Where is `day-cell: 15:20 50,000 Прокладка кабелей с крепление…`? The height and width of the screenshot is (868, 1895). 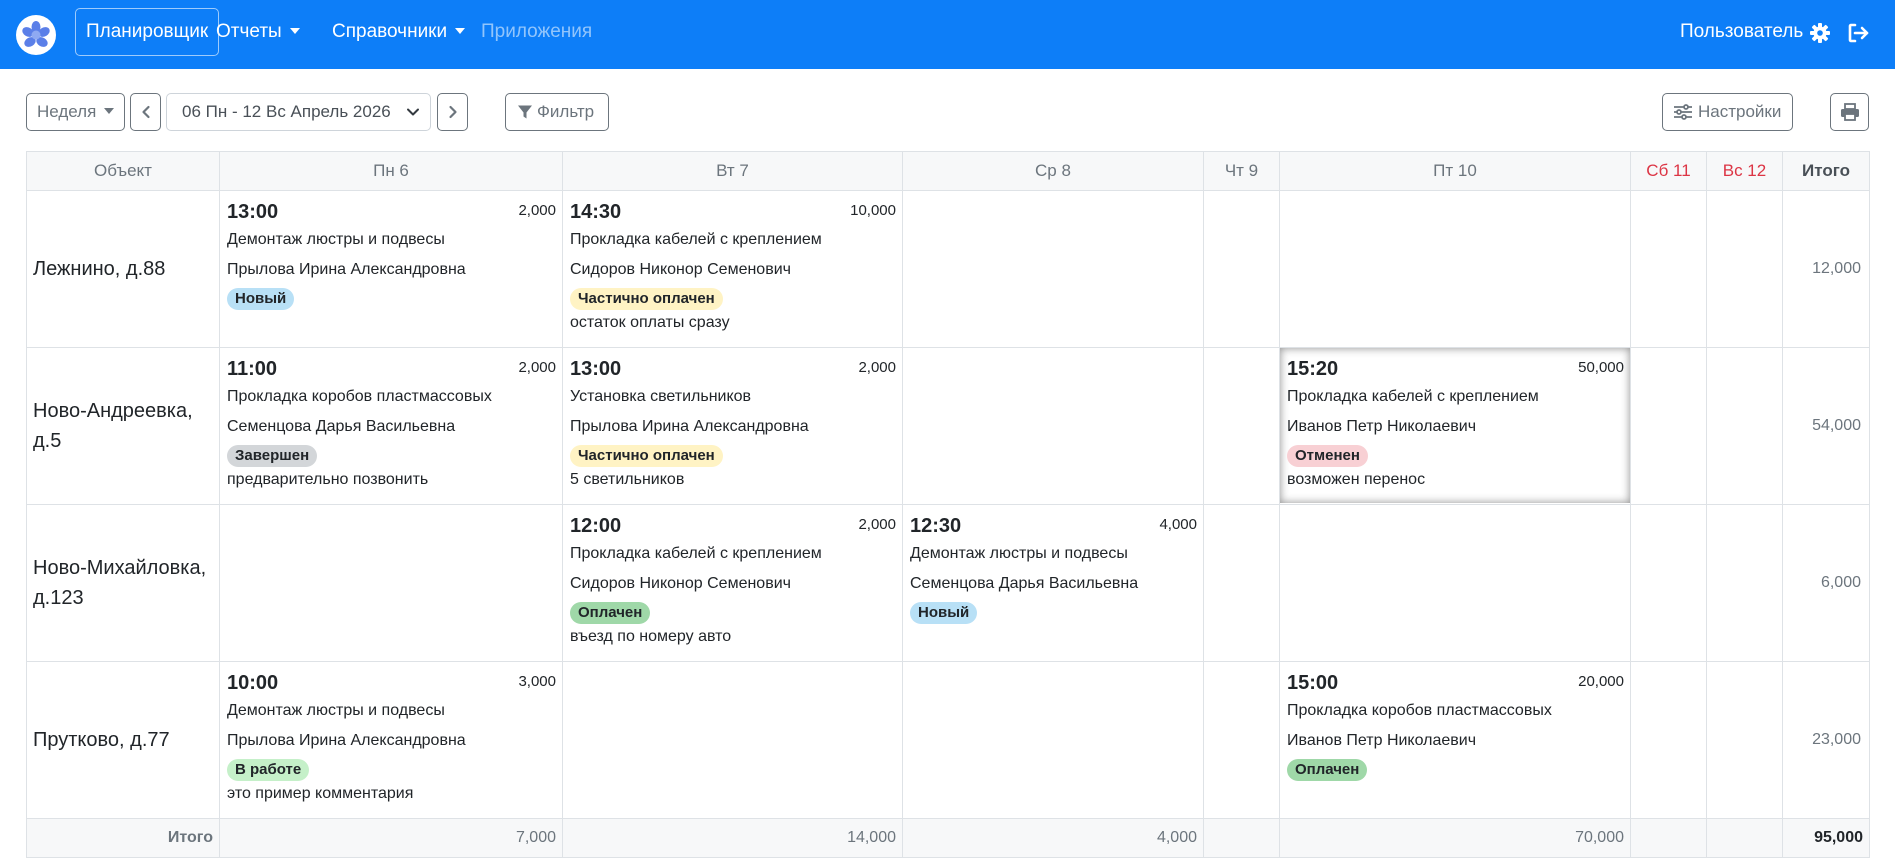
day-cell: 15:20 50,000 Прокладка кабелей с крепление… is located at coordinates (1455, 426).